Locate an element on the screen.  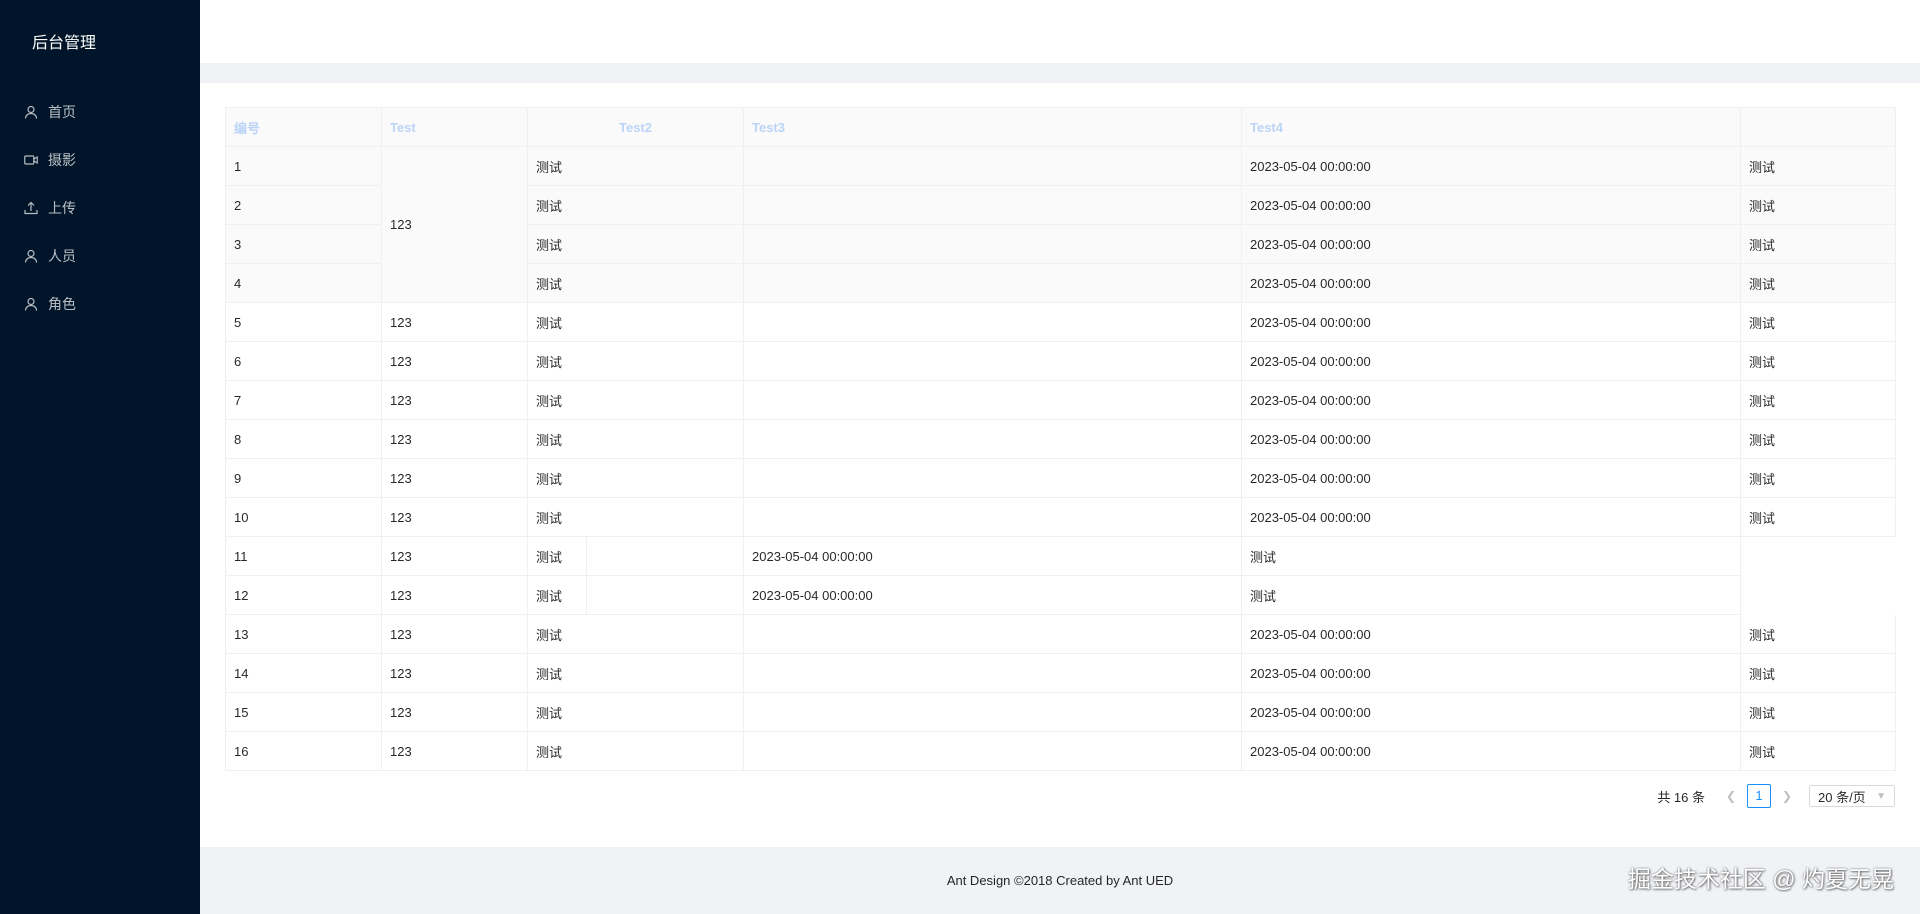
sidebar-item-label: 首页 is located at coordinates (62, 112).